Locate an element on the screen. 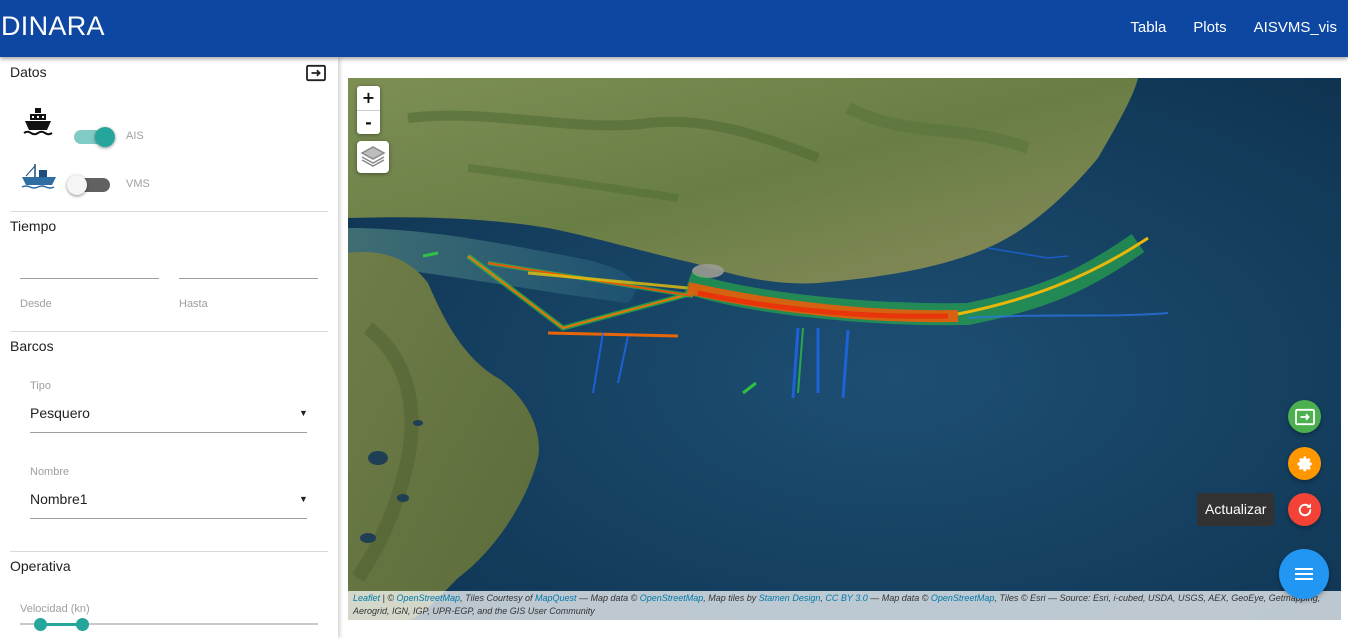  velocidad-slider-max-thumb is located at coordinates (82, 624).